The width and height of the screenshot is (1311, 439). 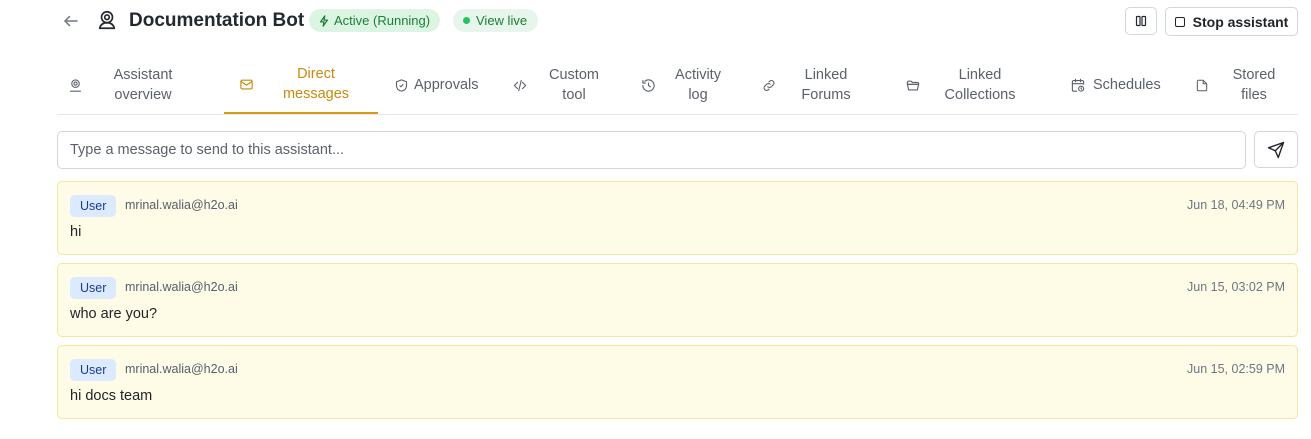 What do you see at coordinates (401, 85) in the screenshot?
I see `shield-check-icon` at bounding box center [401, 85].